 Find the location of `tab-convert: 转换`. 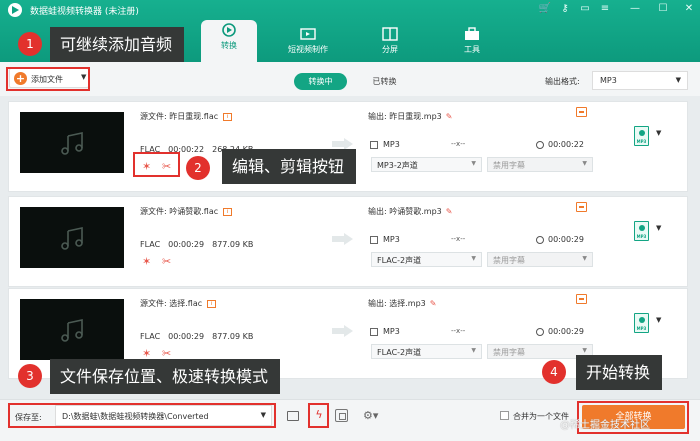

tab-convert: 转换 is located at coordinates (229, 41).